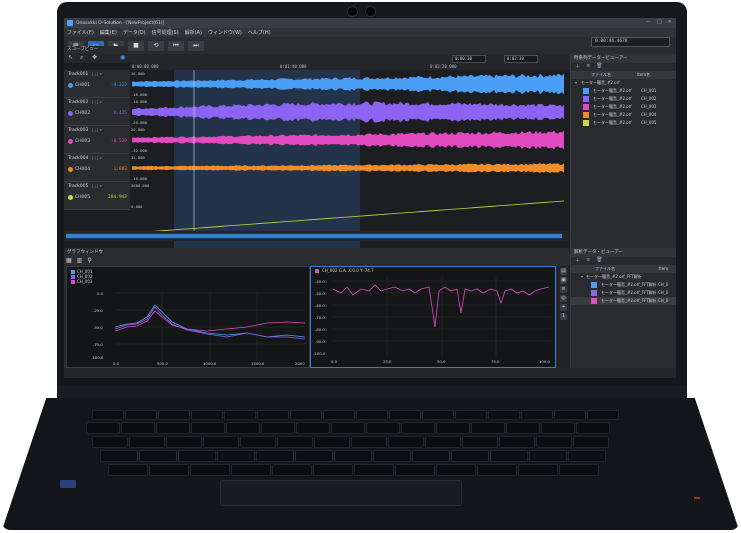 Image resolution: width=741 pixels, height=533 pixels. What do you see at coordinates (320, 281) in the screenshot?
I see `y-tick: -40.0` at bounding box center [320, 281].